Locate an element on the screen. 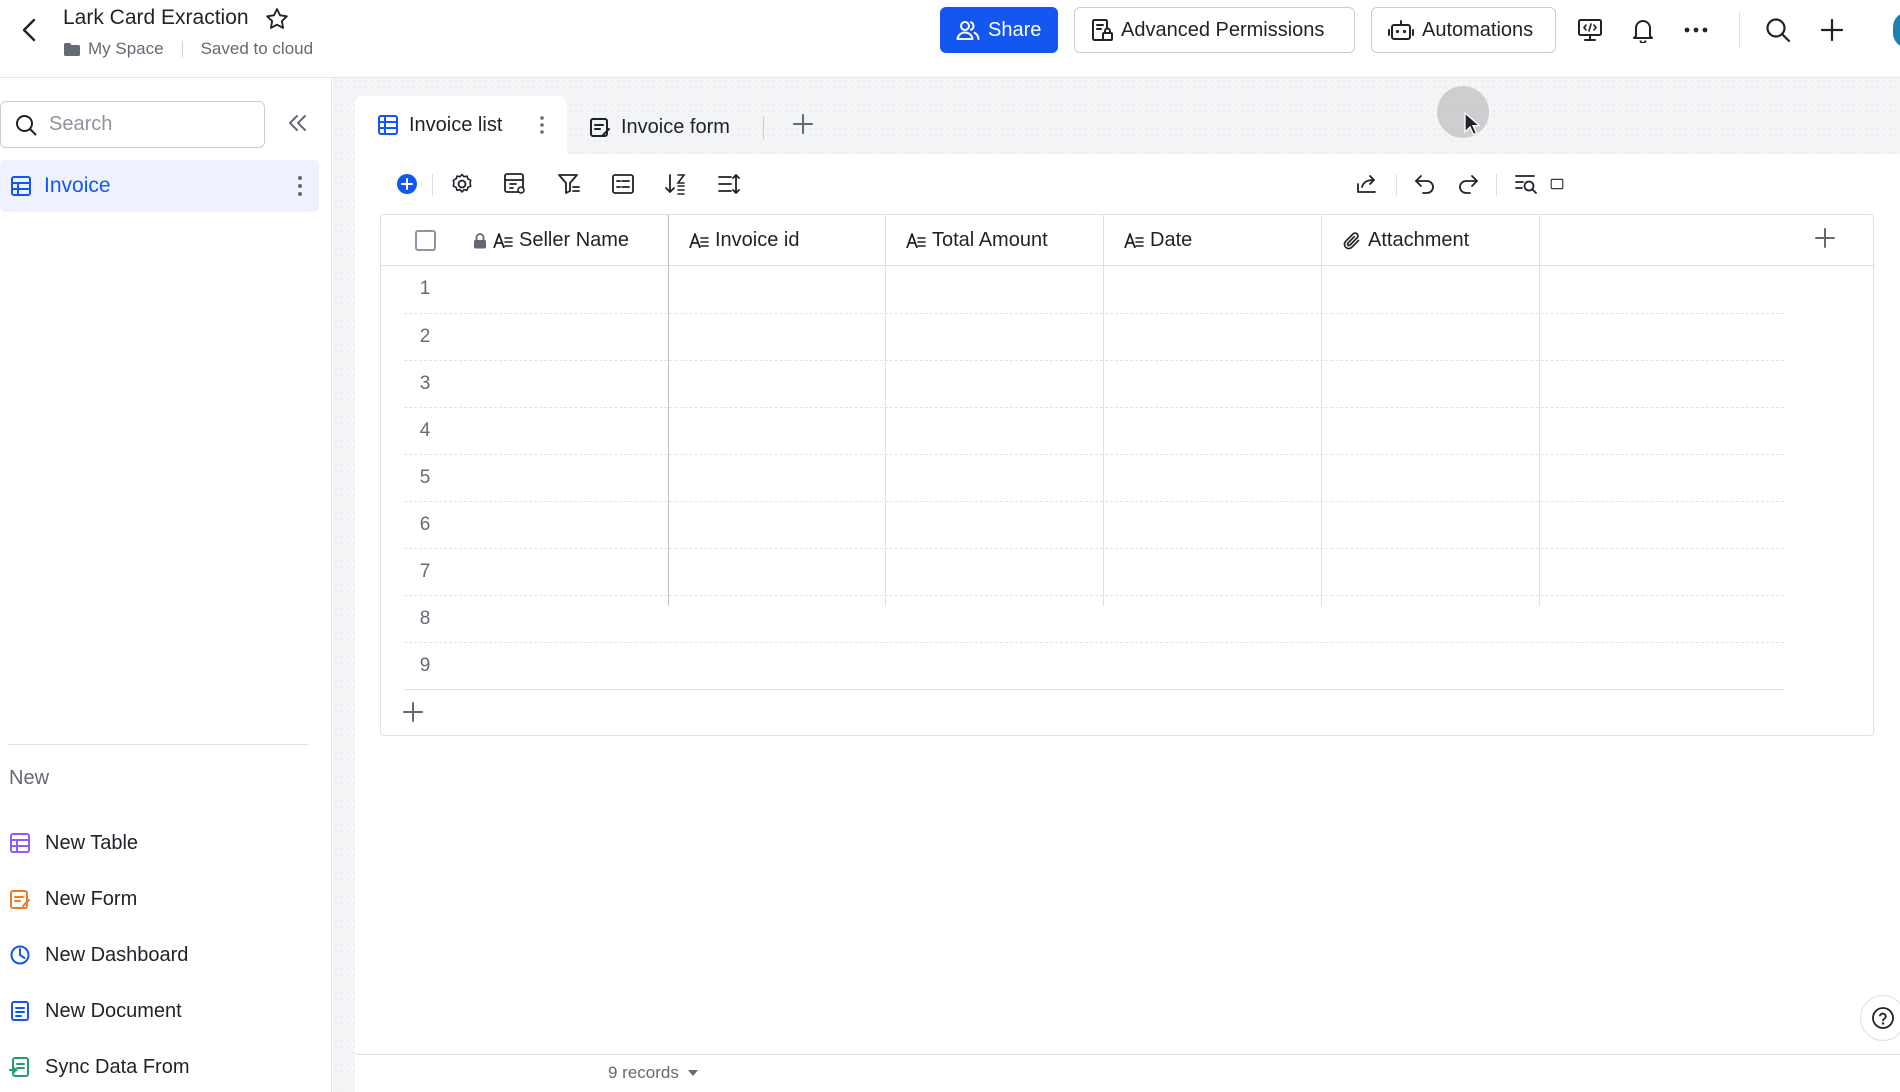  back-button is located at coordinates (29, 30).